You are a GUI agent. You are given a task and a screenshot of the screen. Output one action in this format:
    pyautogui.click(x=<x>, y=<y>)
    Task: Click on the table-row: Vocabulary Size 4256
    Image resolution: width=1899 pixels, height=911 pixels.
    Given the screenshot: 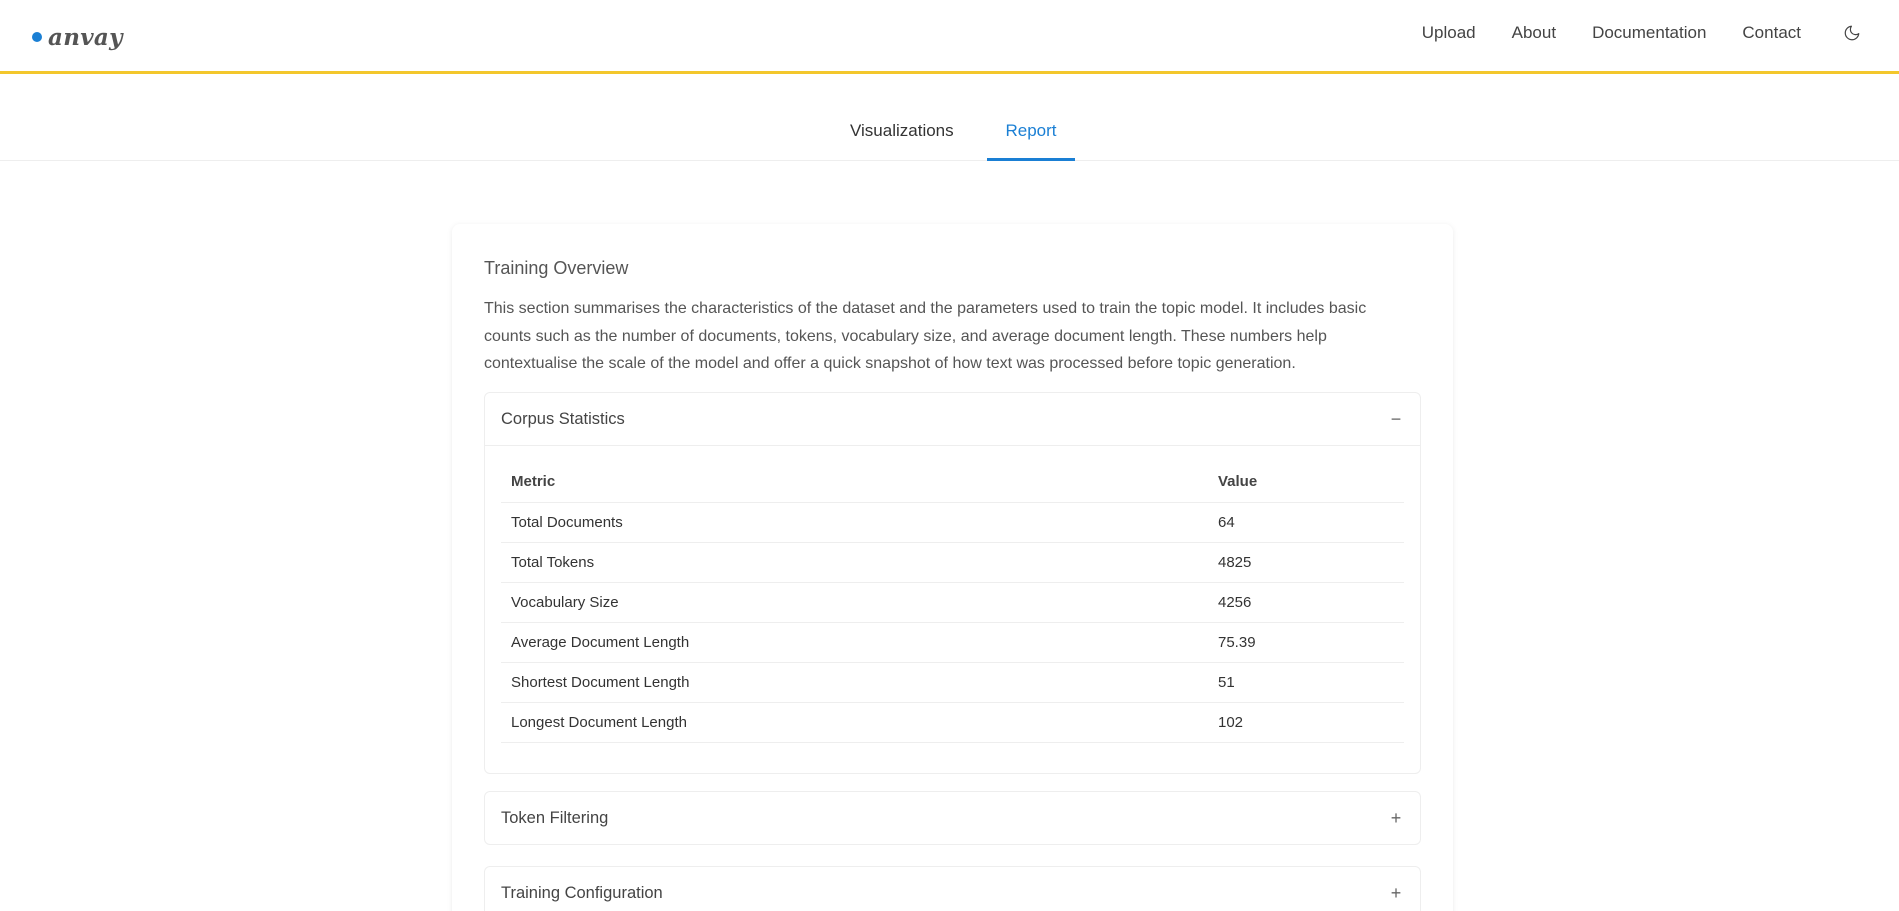 What is the action you would take?
    pyautogui.click(x=952, y=602)
    